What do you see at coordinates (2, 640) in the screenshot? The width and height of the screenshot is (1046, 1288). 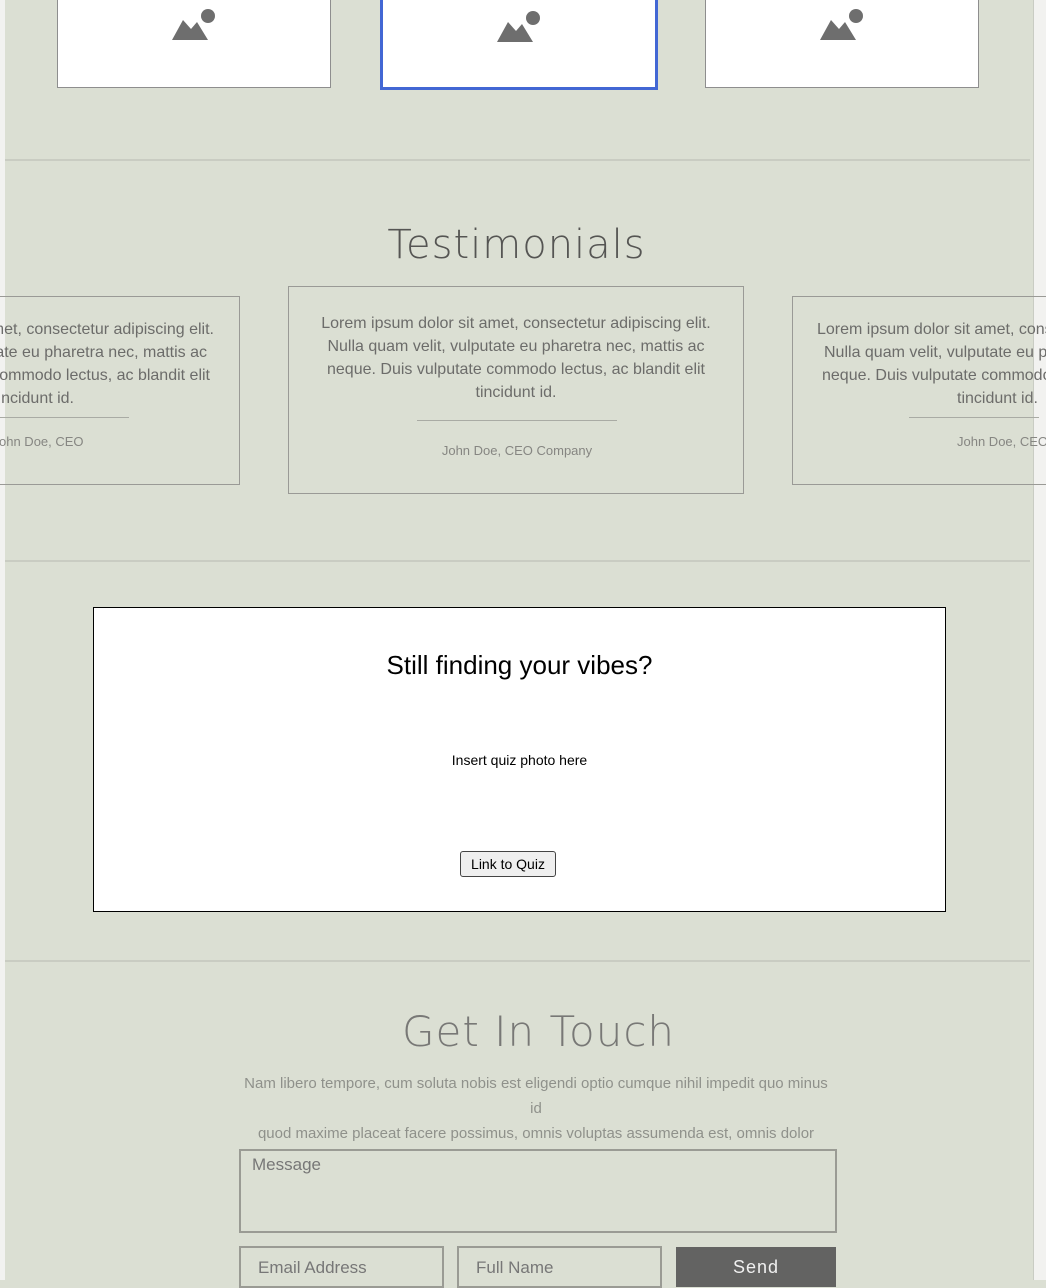 I see `page-left-edge` at bounding box center [2, 640].